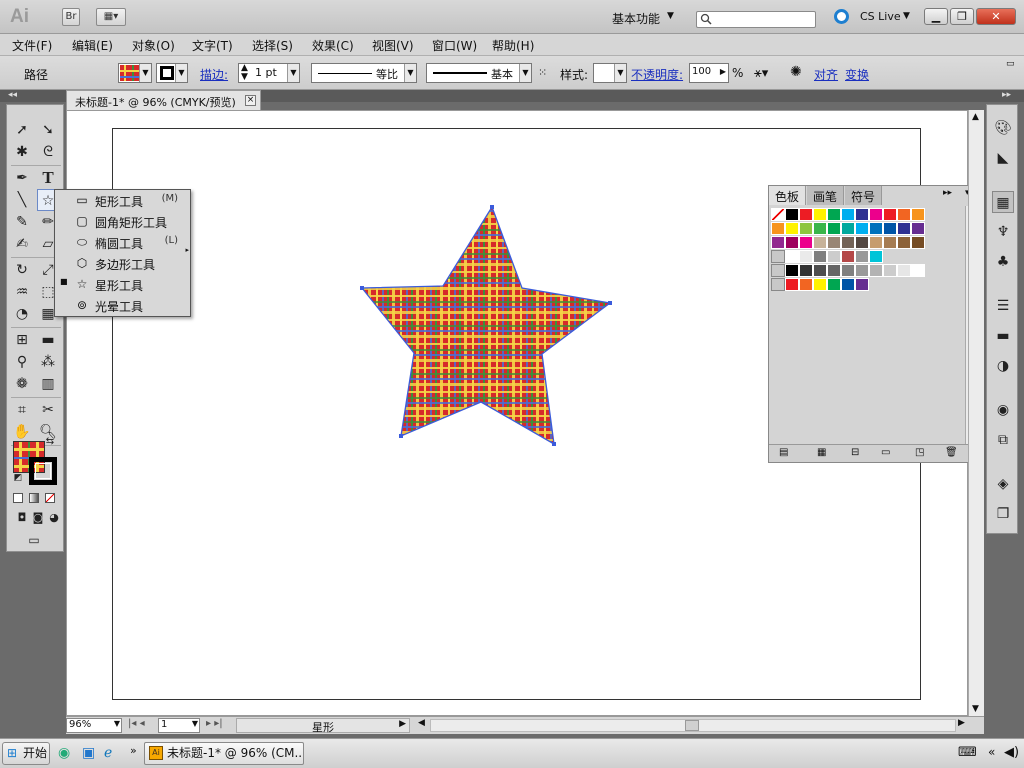 Image resolution: width=1024 pixels, height=768 pixels. What do you see at coordinates (272, 45) in the screenshot?
I see `menu-select: 选择(S)` at bounding box center [272, 45].